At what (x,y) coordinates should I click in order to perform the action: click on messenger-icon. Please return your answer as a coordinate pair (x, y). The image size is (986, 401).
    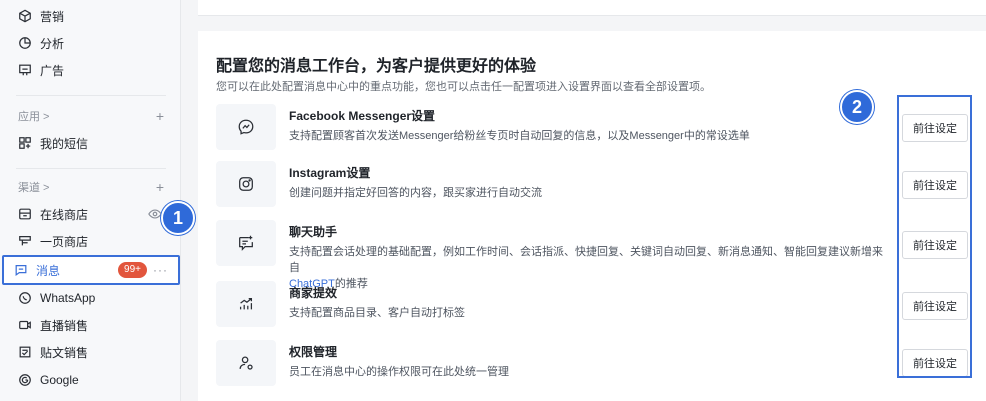
    Looking at the image, I should click on (246, 127).